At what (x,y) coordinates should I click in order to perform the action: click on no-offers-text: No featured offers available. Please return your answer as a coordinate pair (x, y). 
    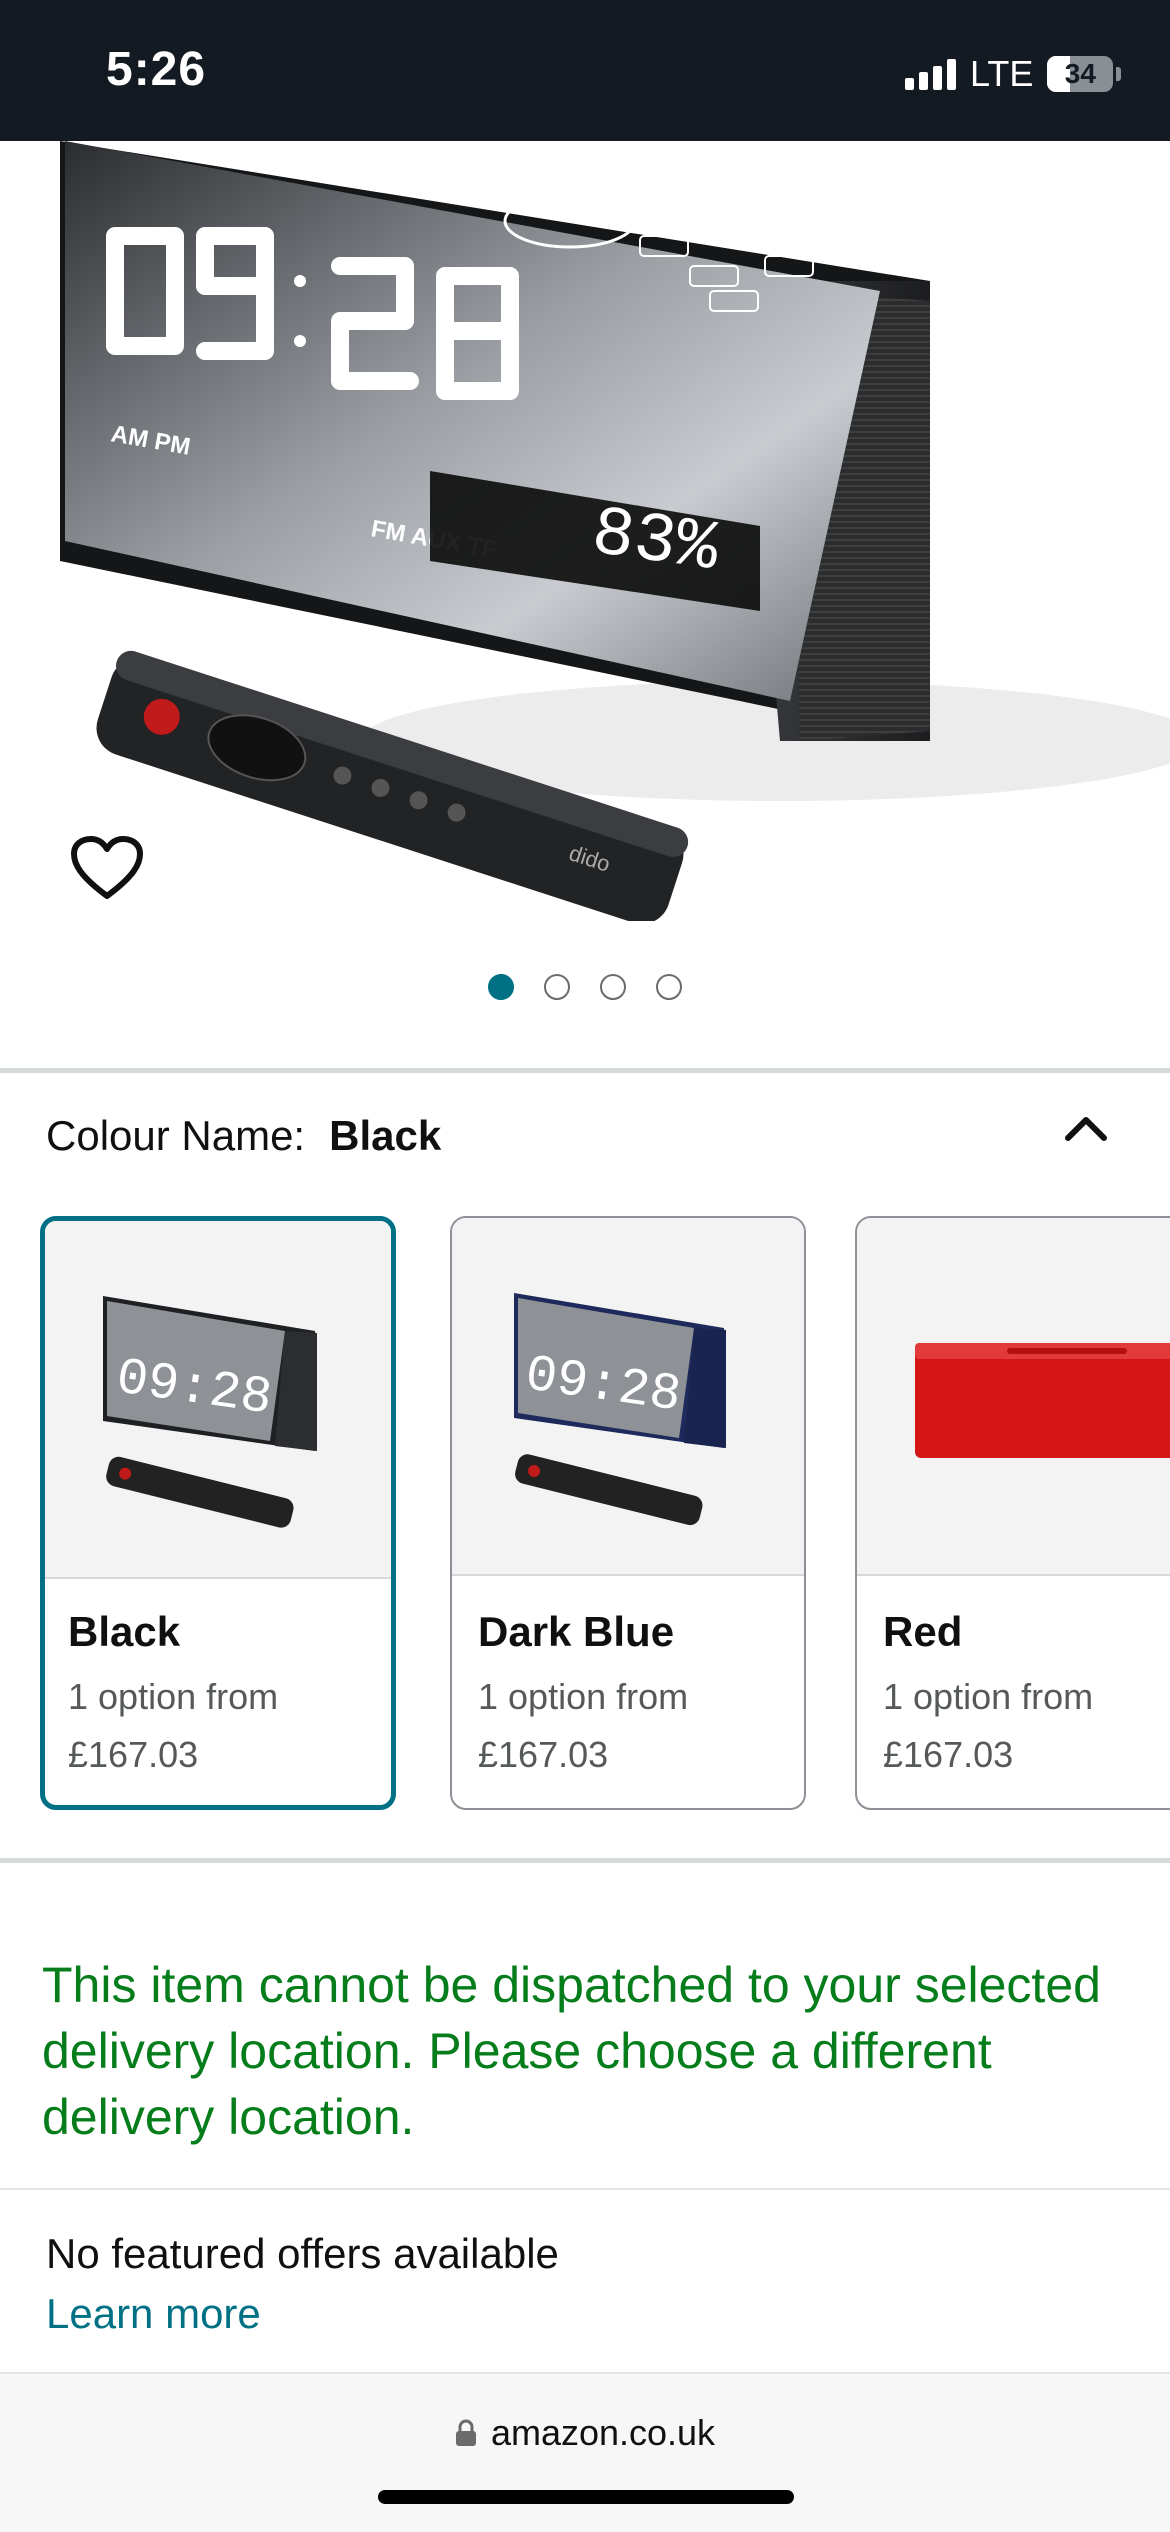
    Looking at the image, I should click on (302, 2253).